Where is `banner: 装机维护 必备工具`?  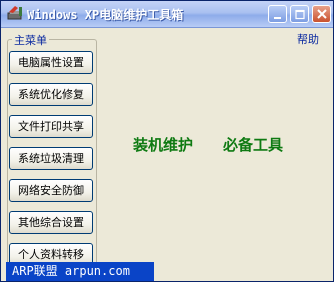
banner: 装机维护 必备工具 is located at coordinates (208, 144).